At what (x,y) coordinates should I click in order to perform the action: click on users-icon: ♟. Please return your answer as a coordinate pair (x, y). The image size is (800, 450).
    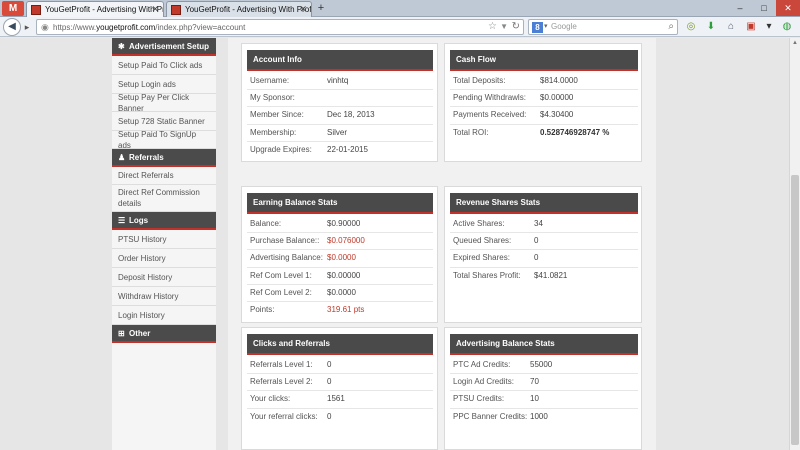
    Looking at the image, I should click on (122, 157).